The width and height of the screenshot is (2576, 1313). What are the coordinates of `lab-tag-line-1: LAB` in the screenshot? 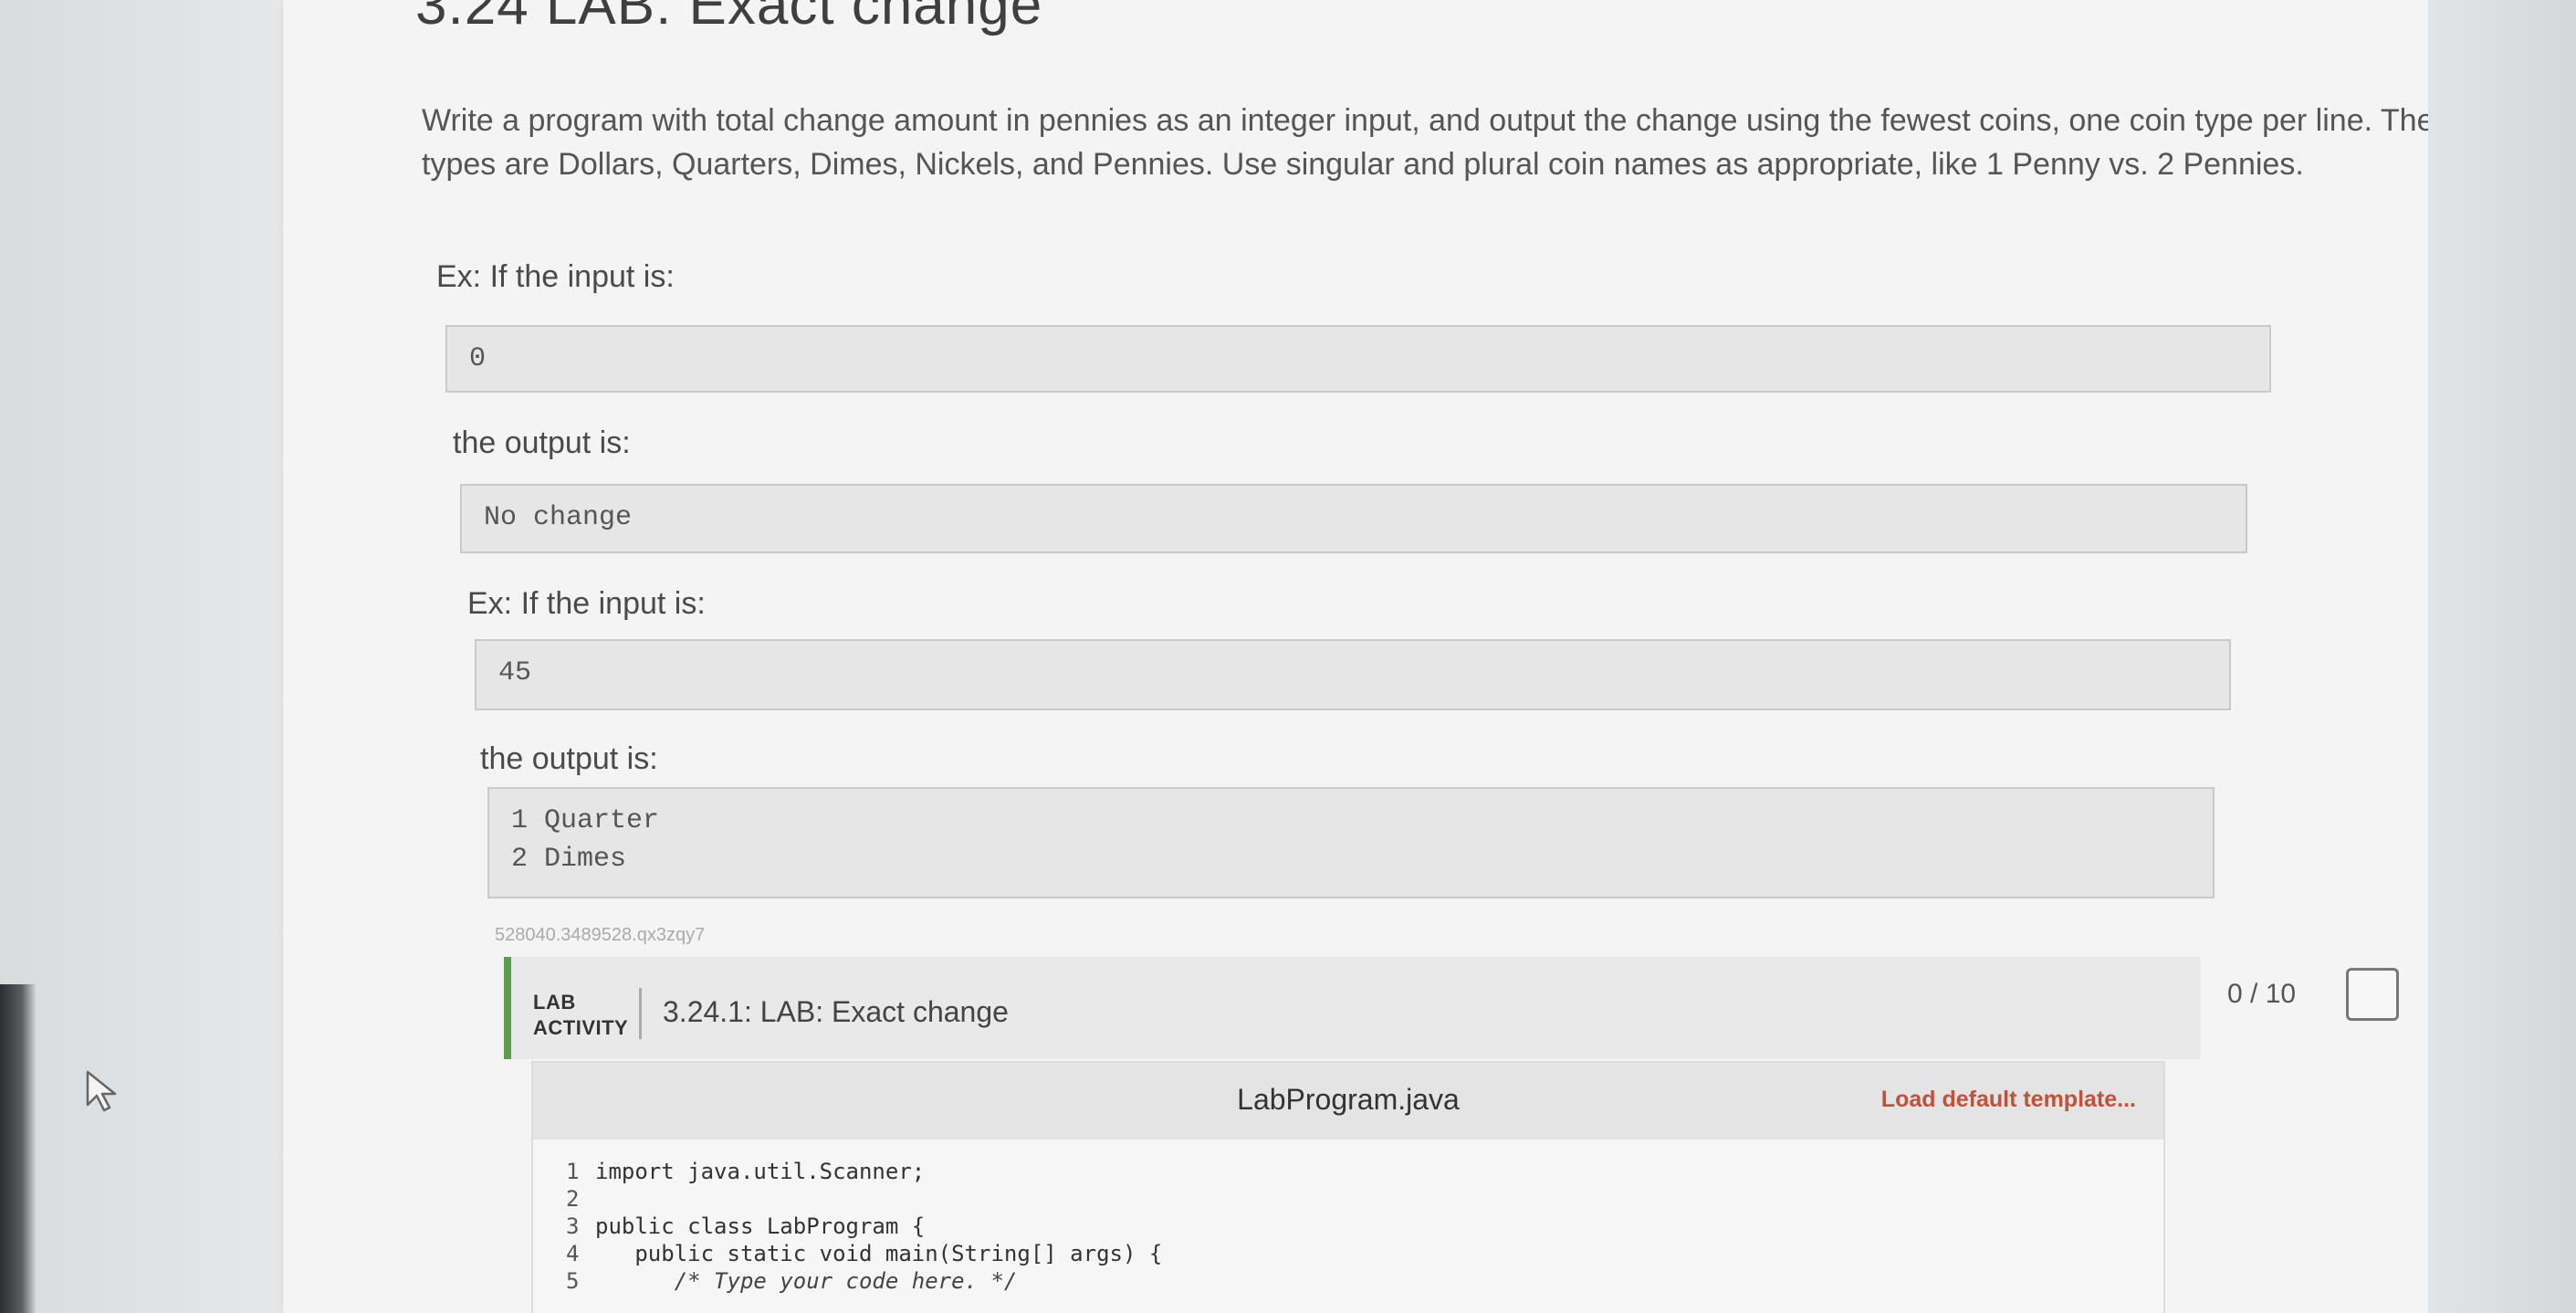 It's located at (554, 1002).